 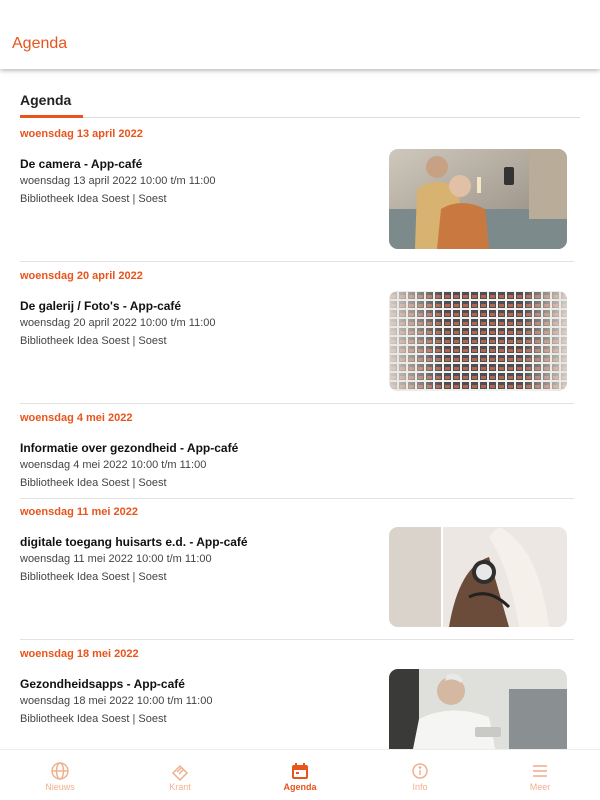 What do you see at coordinates (180, 787) in the screenshot?
I see `nav-label: Krant` at bounding box center [180, 787].